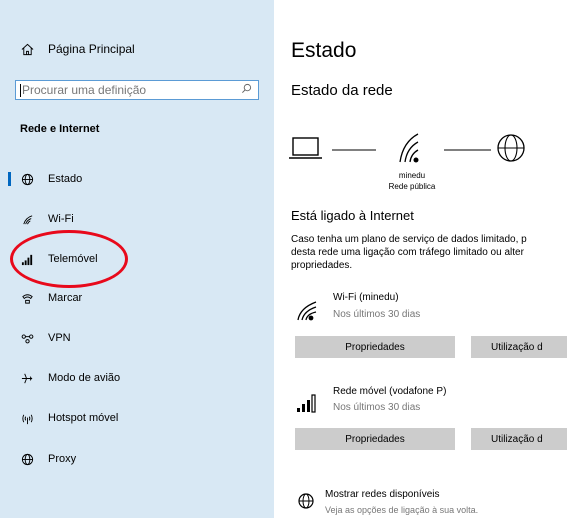 This screenshot has width=567, height=518. What do you see at coordinates (27, 338) in the screenshot?
I see `vpn-icon` at bounding box center [27, 338].